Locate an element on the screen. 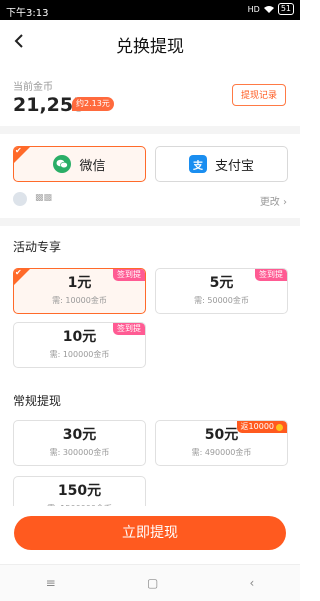  coin-balance-card: 当前金币 21,253 约2.13元 提现记录 is located at coordinates (150, 95).